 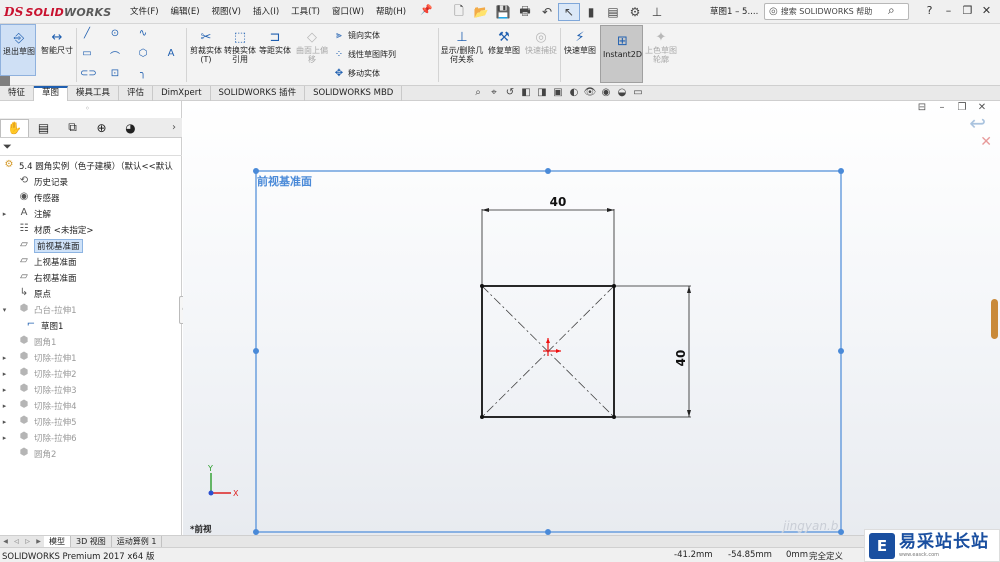 What do you see at coordinates (305, 11) in the screenshot?
I see `menu-tools: 工具(T)` at bounding box center [305, 11].